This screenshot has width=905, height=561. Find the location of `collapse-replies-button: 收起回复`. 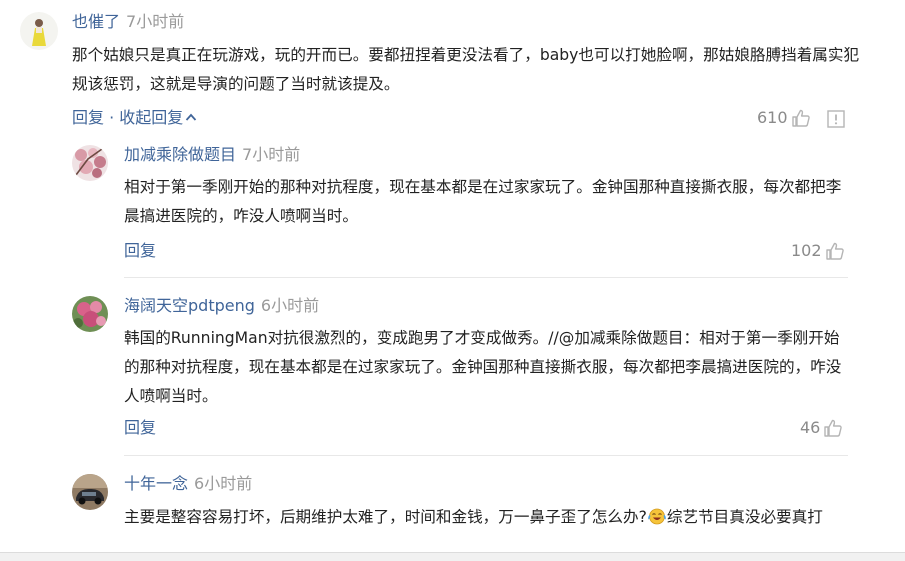

collapse-replies-button: 收起回复 is located at coordinates (158, 117).